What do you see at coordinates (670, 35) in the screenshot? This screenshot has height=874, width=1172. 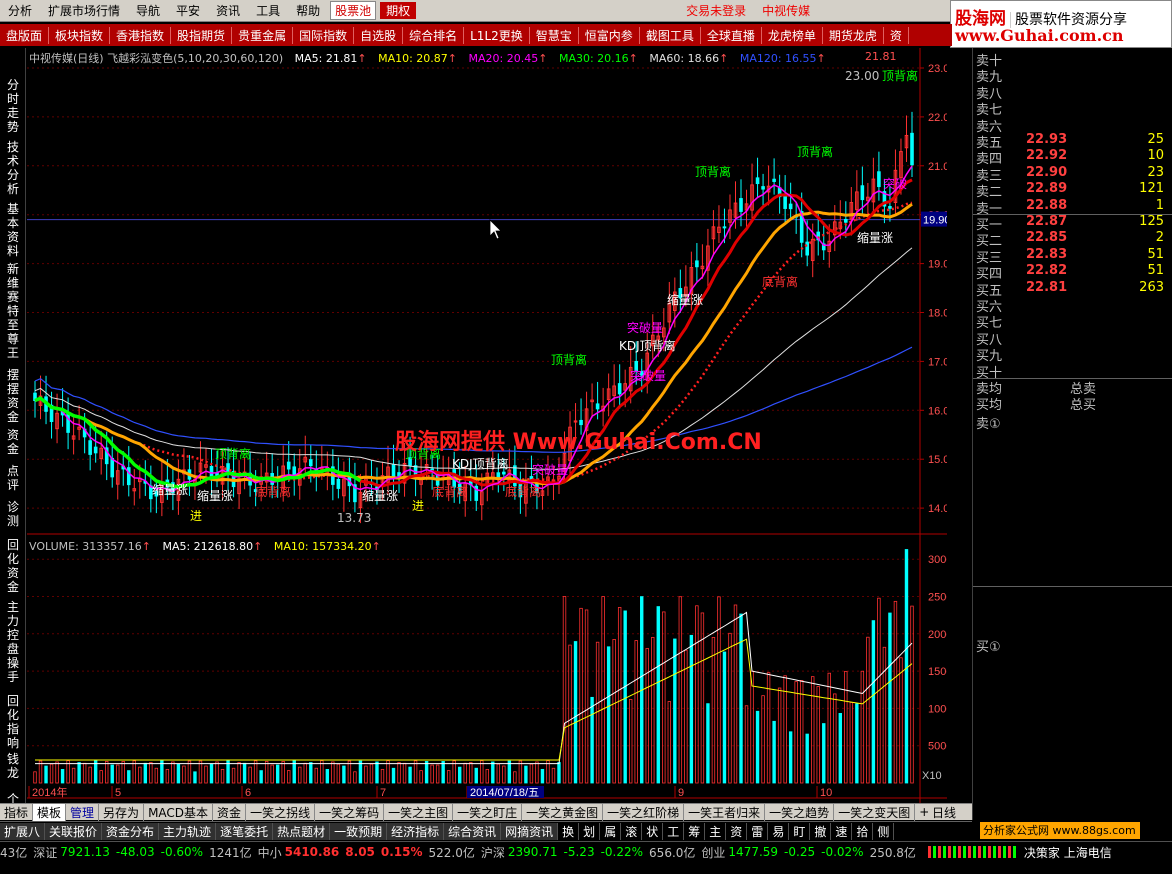 I see `toolbar-item: 截图工具` at bounding box center [670, 35].